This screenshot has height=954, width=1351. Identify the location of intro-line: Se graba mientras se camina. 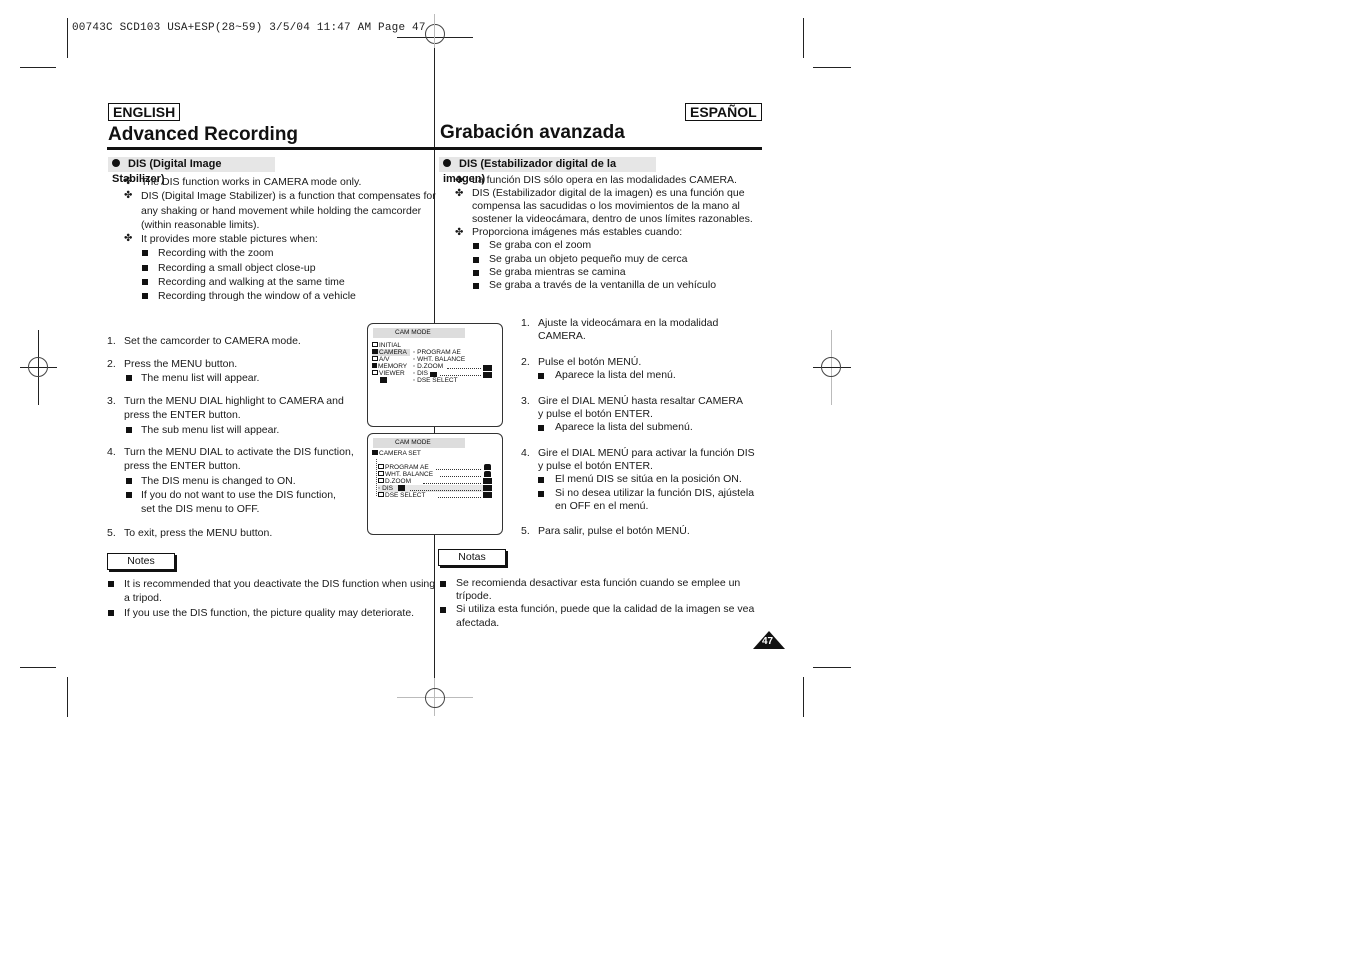
(612, 272).